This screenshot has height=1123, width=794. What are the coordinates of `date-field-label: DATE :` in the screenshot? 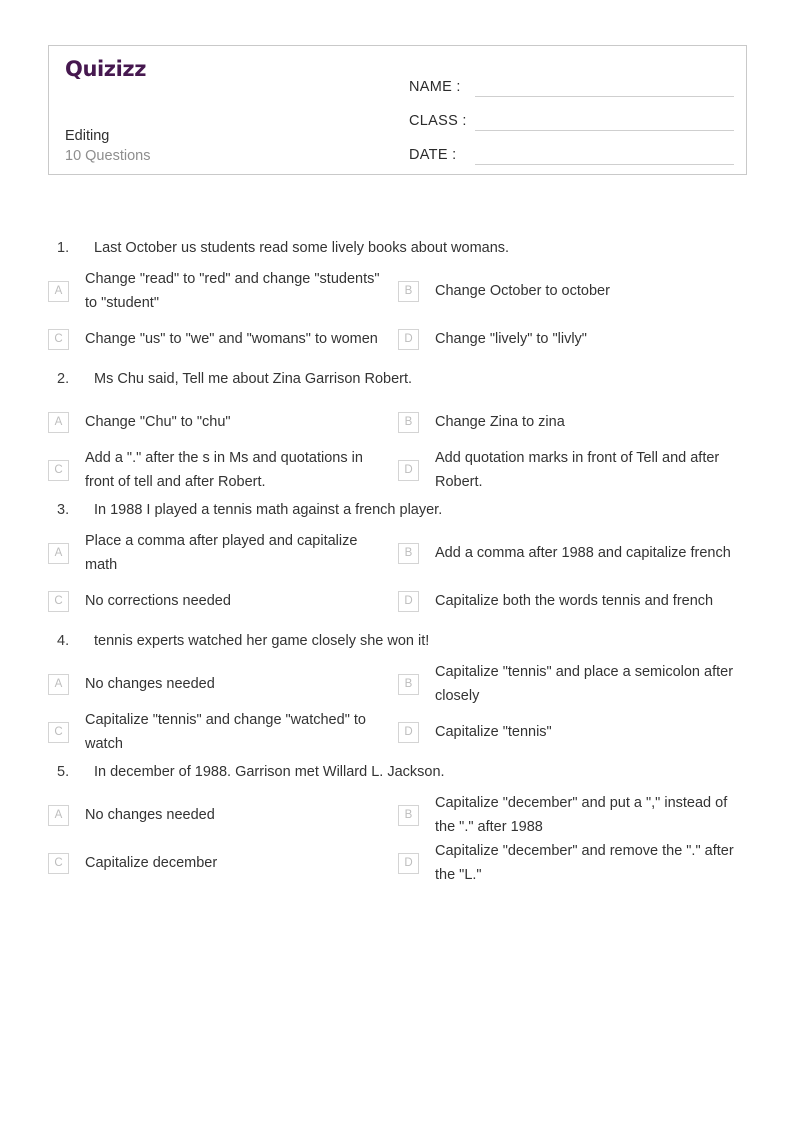 It's located at (433, 155).